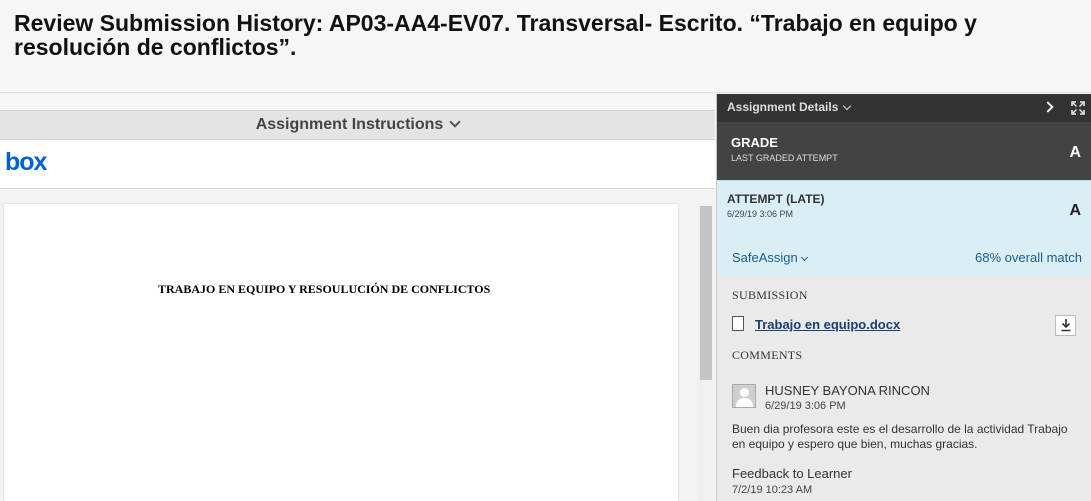  What do you see at coordinates (783, 107) in the screenshot?
I see `assignment-details-label: Assignment Details` at bounding box center [783, 107].